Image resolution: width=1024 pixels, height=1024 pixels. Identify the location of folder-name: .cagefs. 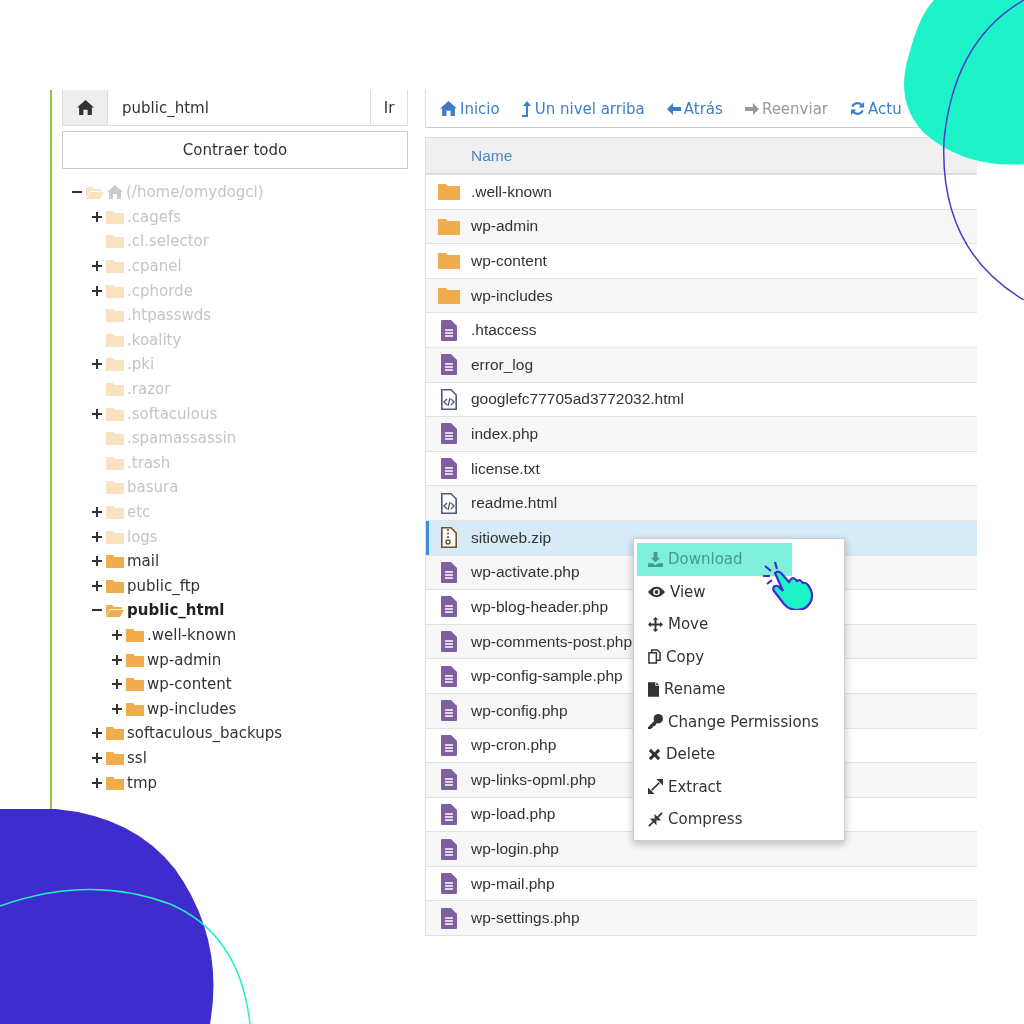
(154, 216).